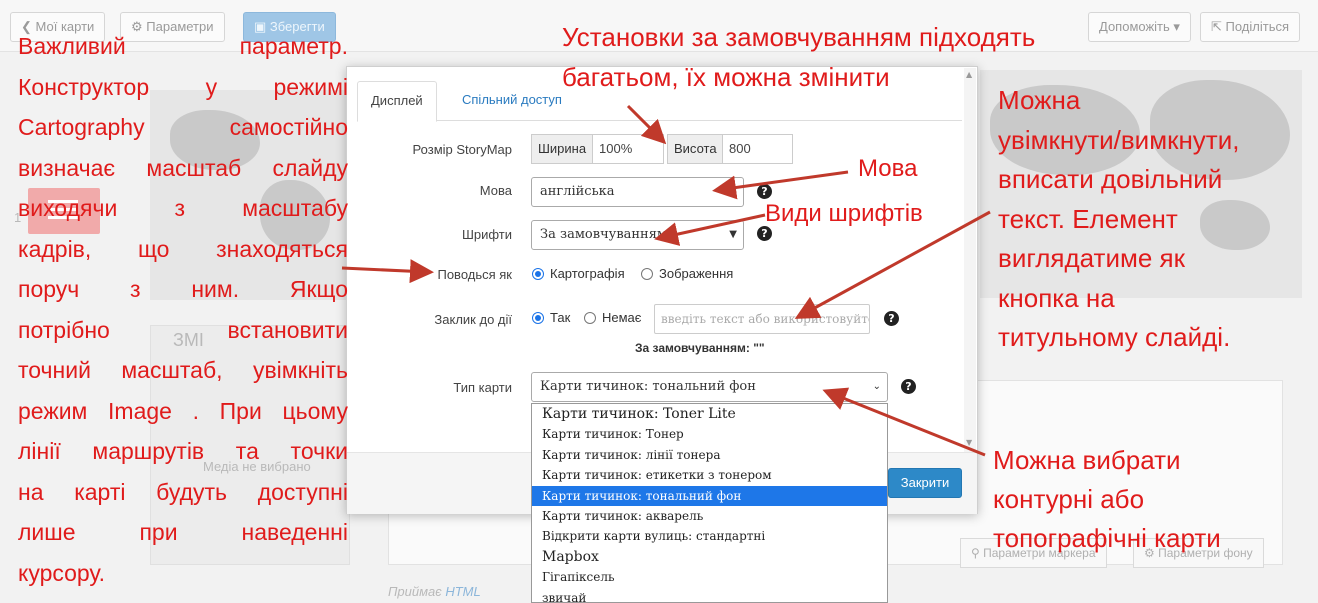  What do you see at coordinates (709, 495) in the screenshot?
I see `option-toner-background: Карти тичинок: тональний фон` at bounding box center [709, 495].